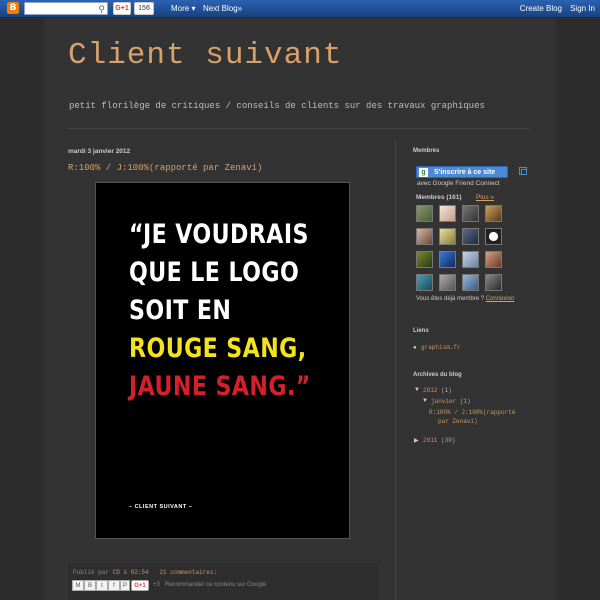 This screenshot has height=600, width=600. What do you see at coordinates (437, 375) in the screenshot?
I see `archive-heading: Archives du blog` at bounding box center [437, 375].